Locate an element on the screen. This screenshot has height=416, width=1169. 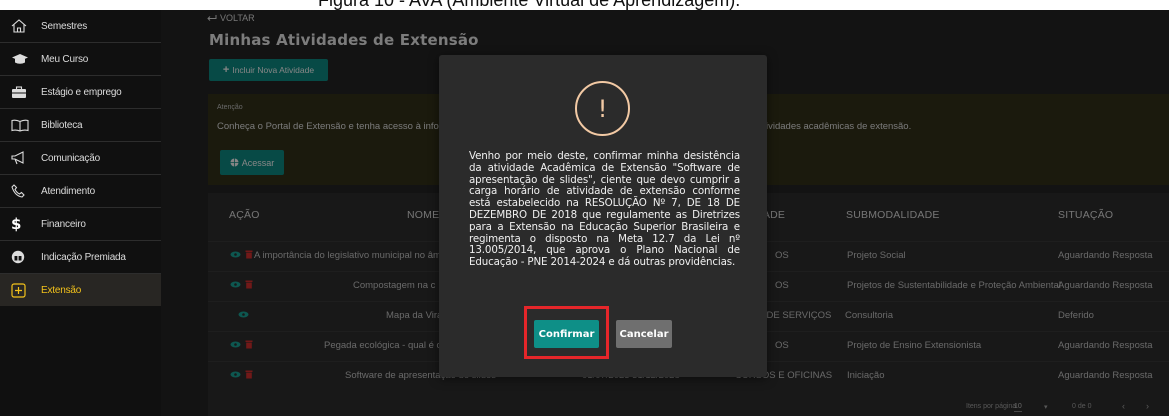
sidebar-item-label: Semestres is located at coordinates (64, 26).